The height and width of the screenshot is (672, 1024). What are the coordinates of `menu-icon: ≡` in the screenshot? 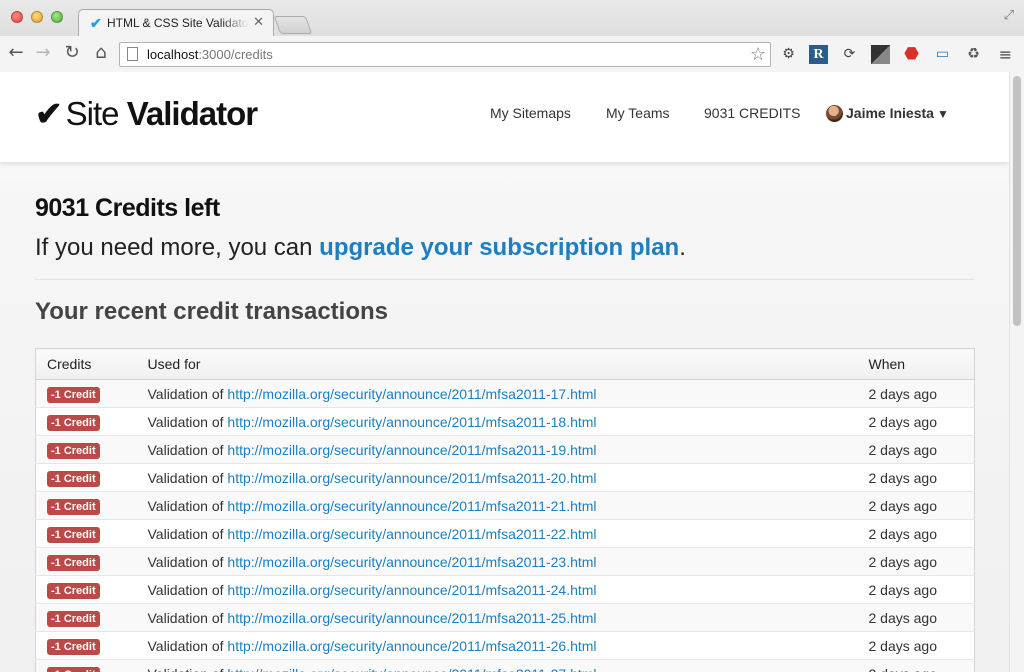 It's located at (1005, 54).